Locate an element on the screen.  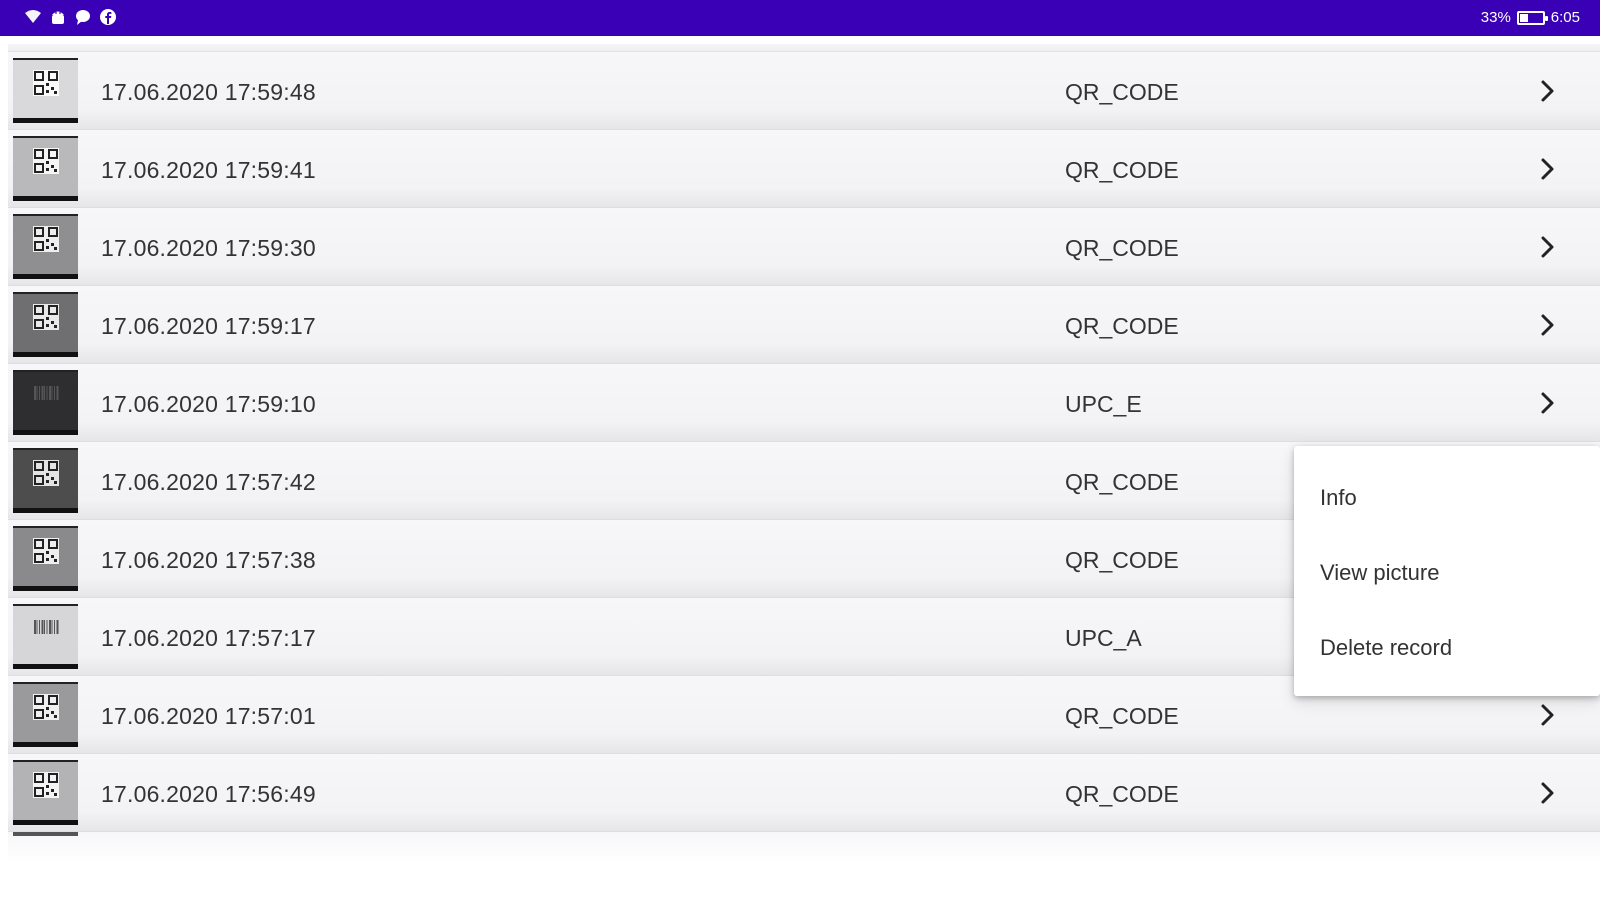
partial-row-thumbnail is located at coordinates (45, 834).